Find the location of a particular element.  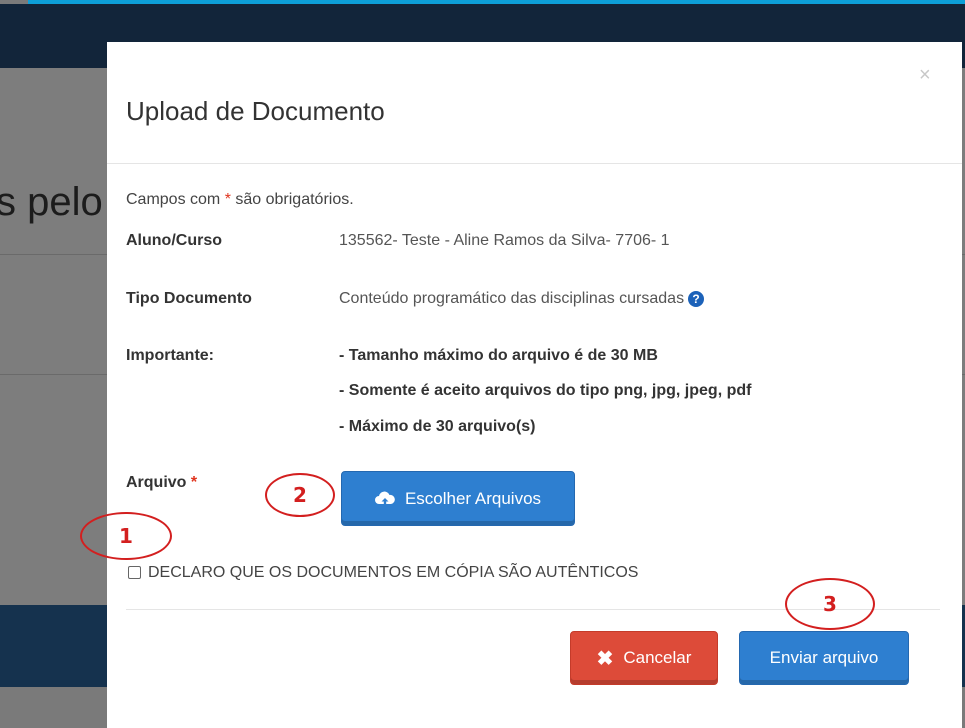

choose-files-button: Escolher Arquivos is located at coordinates (458, 498).